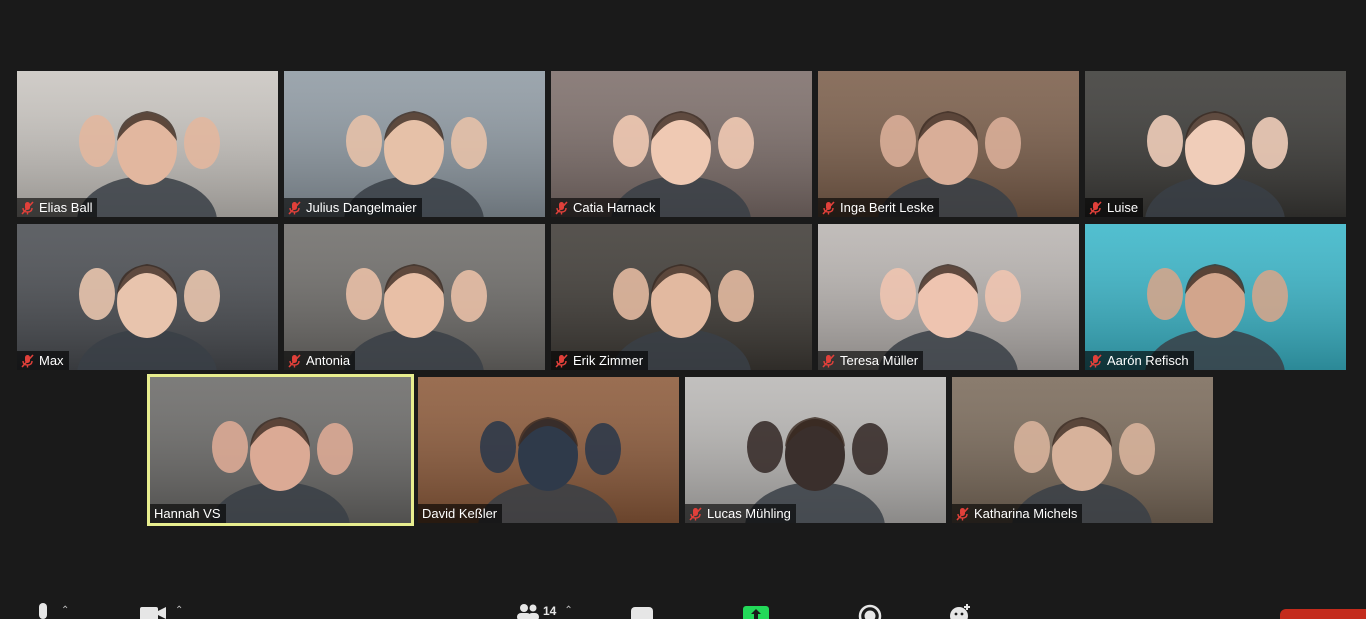 Image resolution: width=1366 pixels, height=619 pixels. I want to click on video-tile: Luise, so click(1215, 144).